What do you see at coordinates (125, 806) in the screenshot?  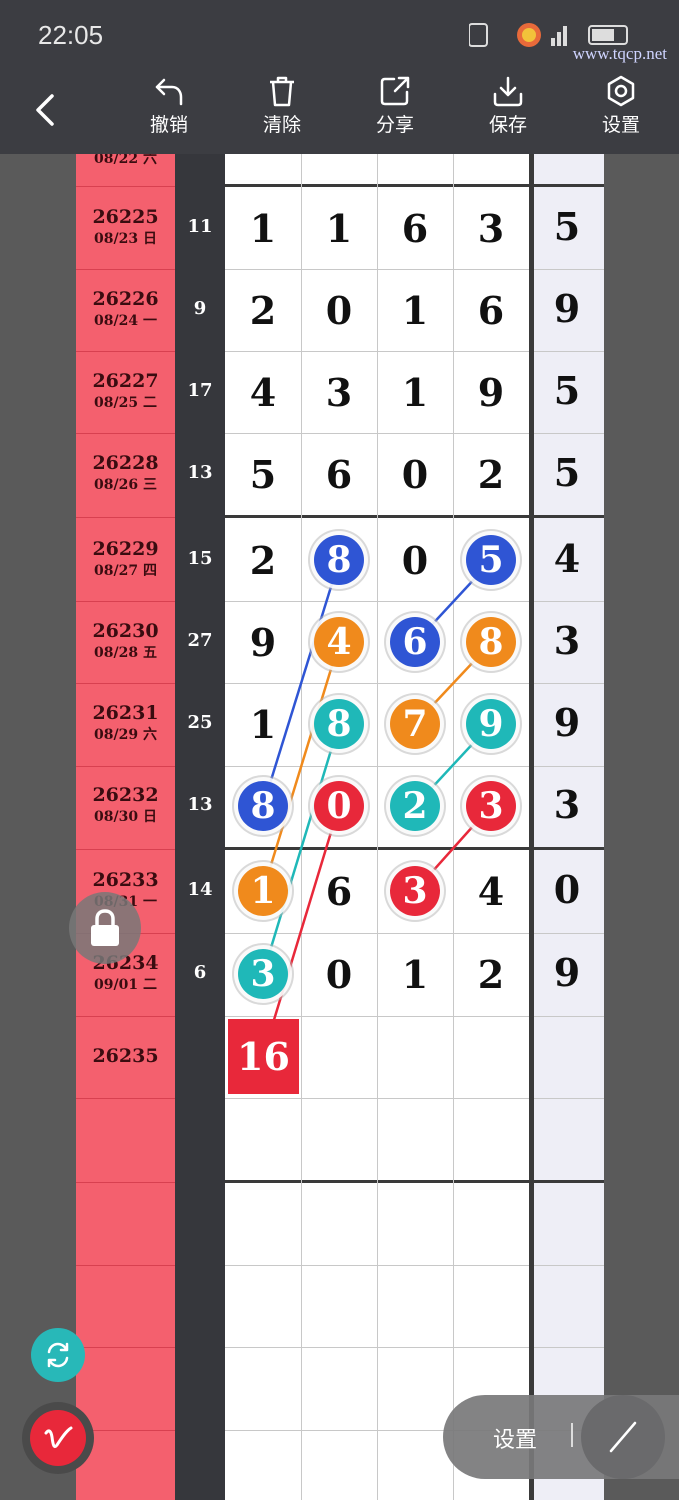 I see `issue-cell: 26232 08/30 日` at bounding box center [125, 806].